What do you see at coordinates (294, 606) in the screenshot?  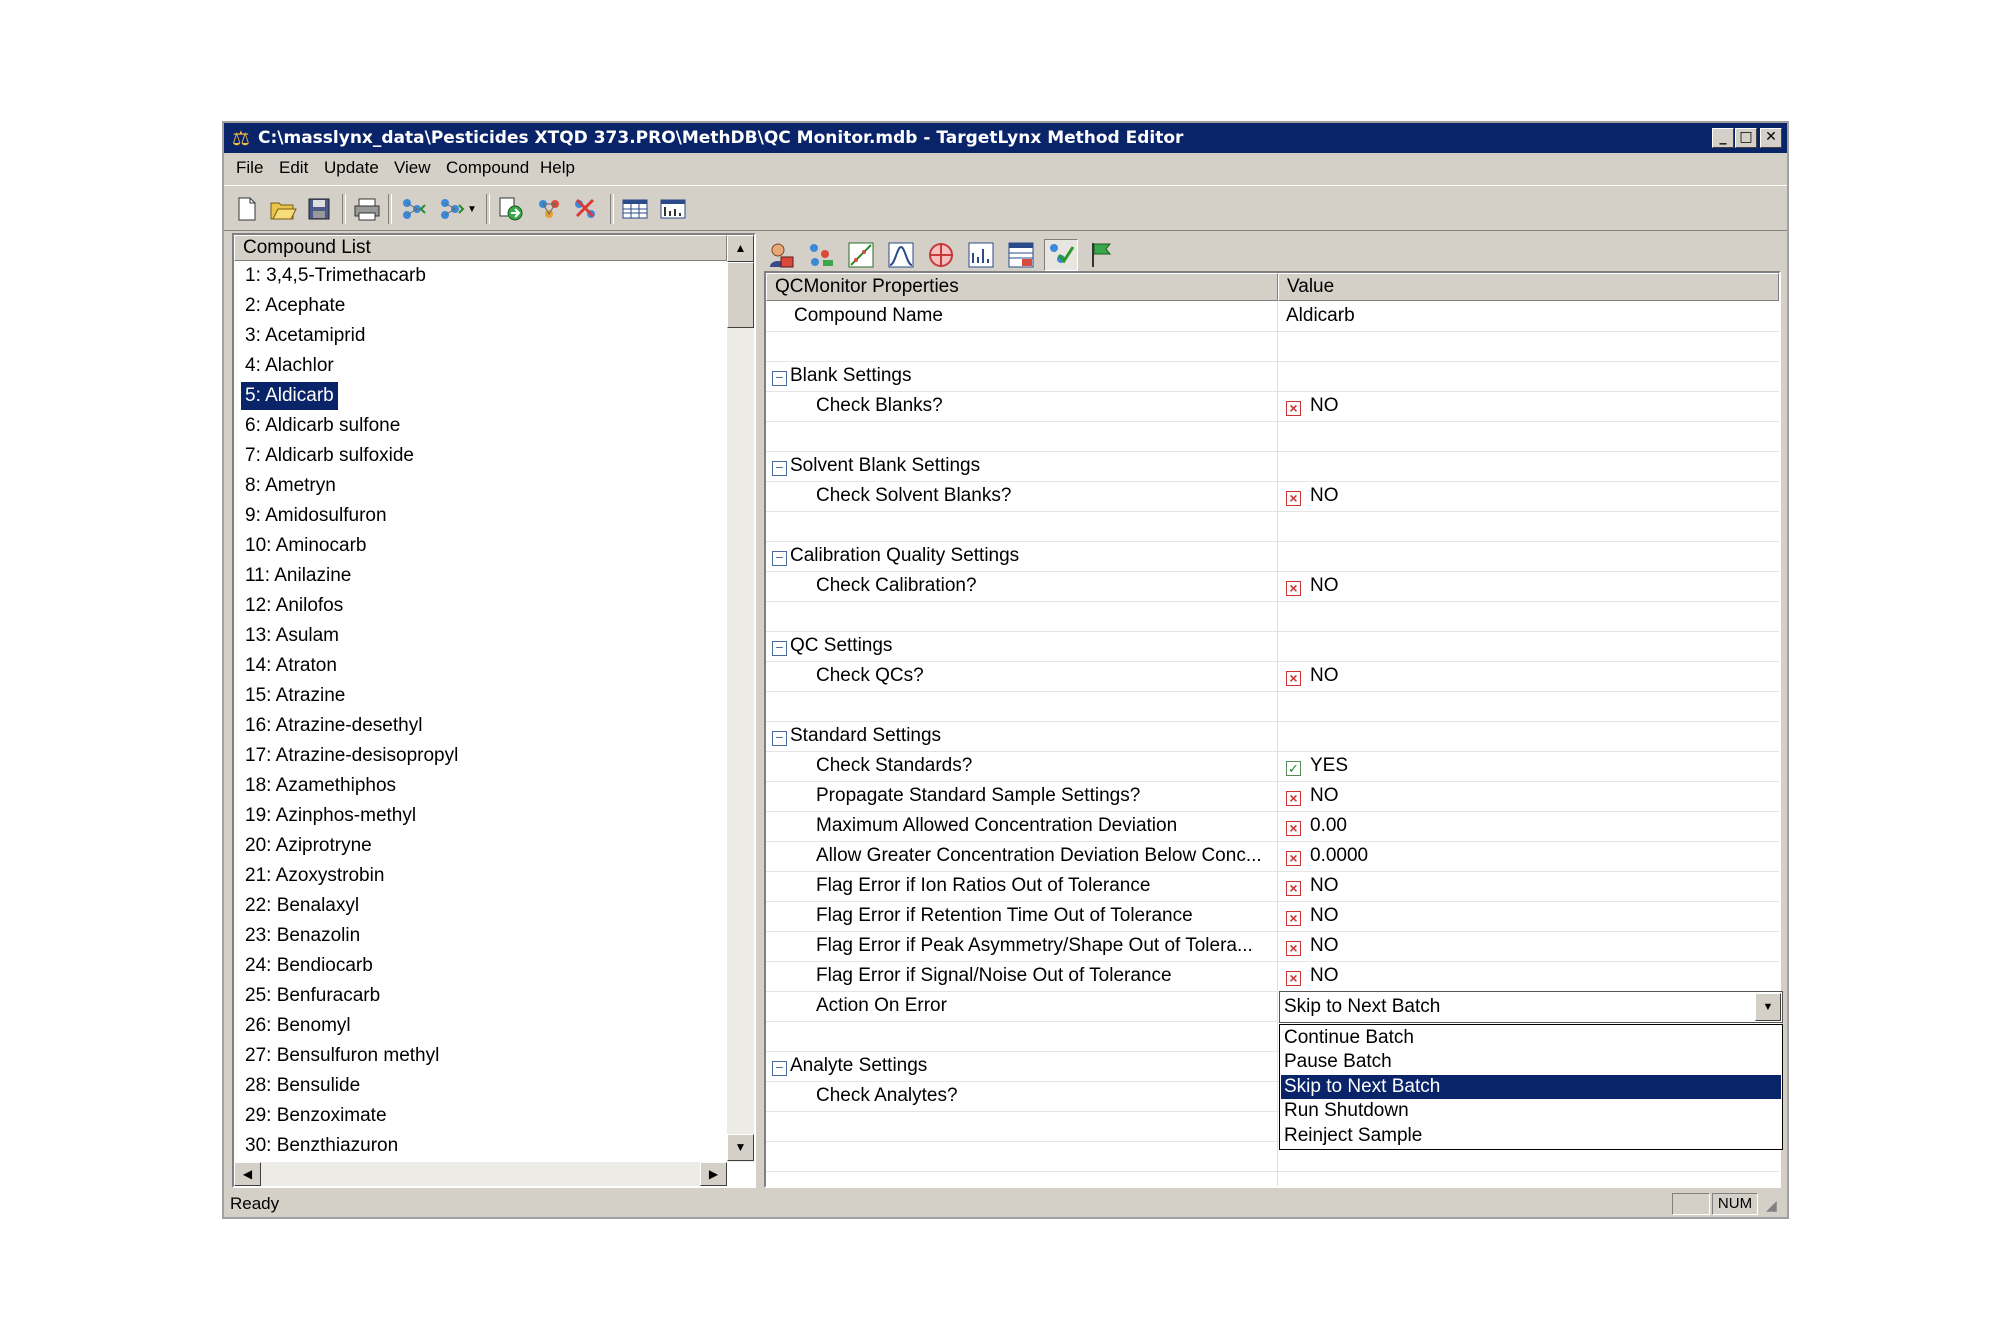 I see `compound-list-item: 12: Anilofos` at bounding box center [294, 606].